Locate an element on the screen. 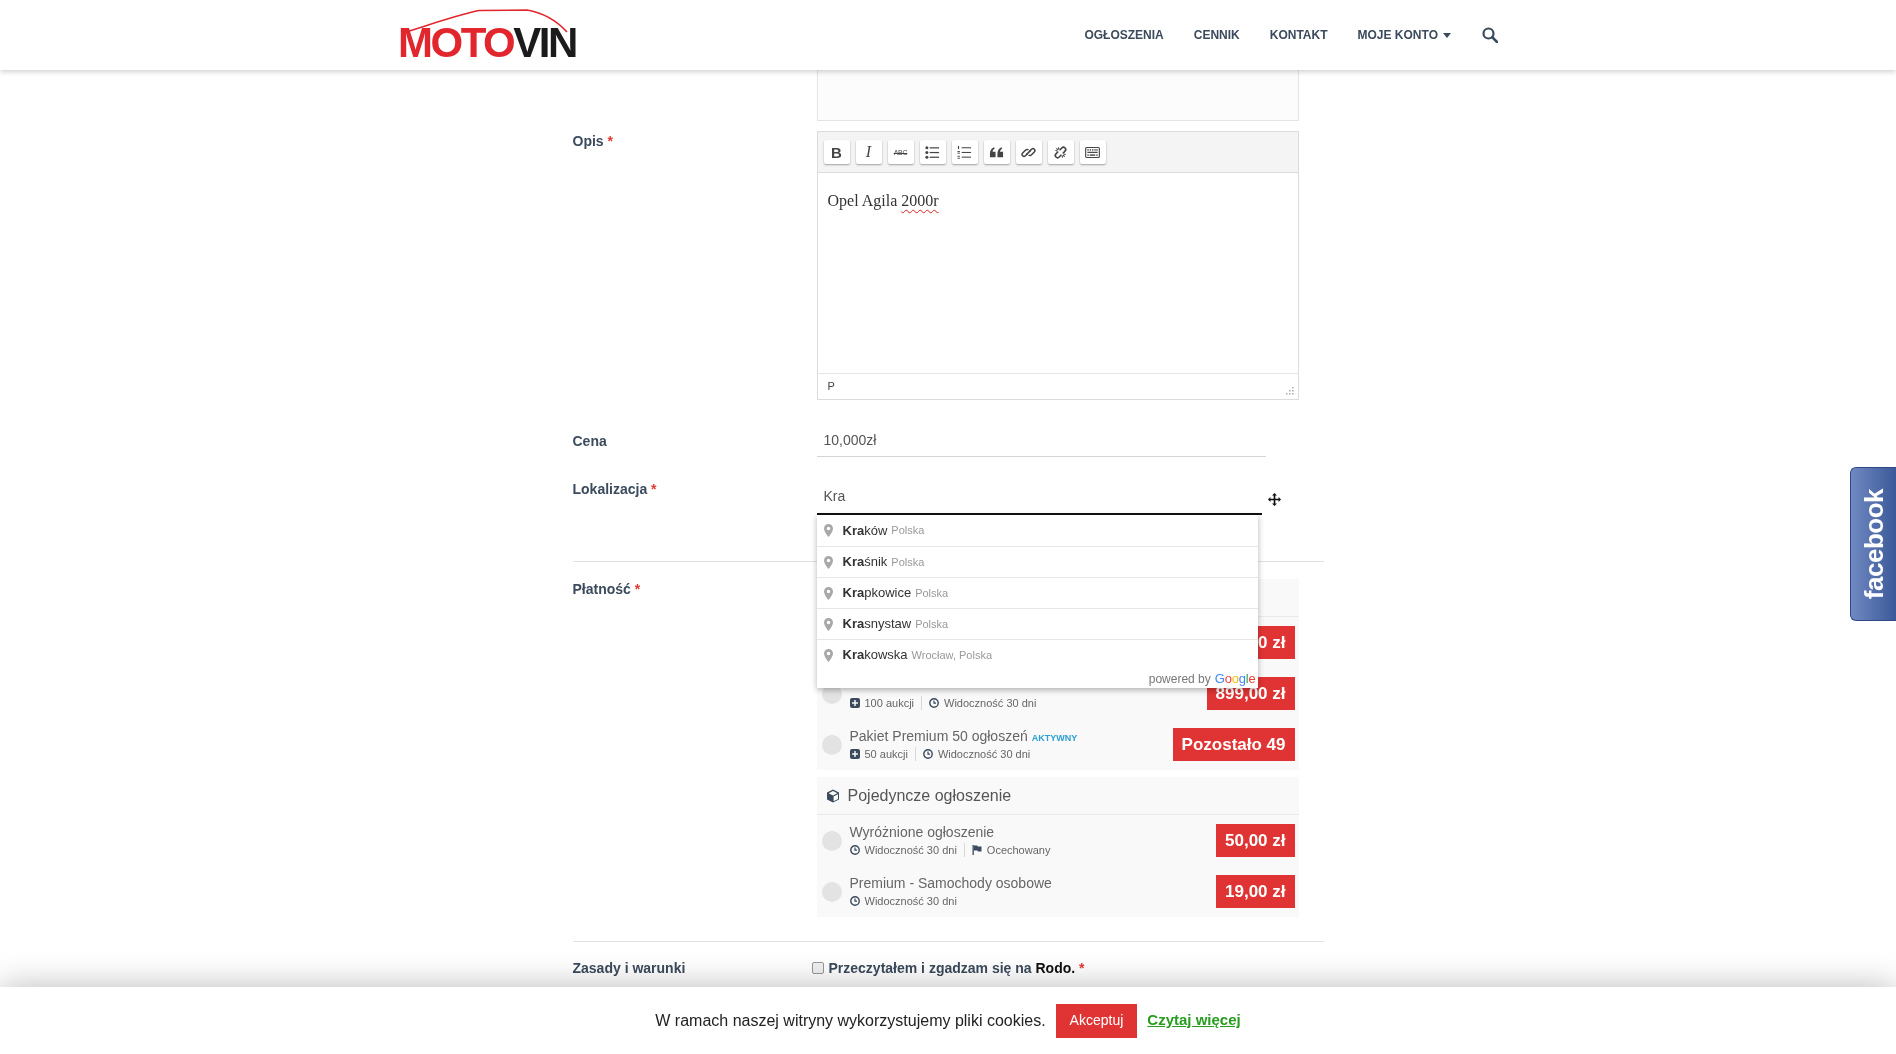  quote-icon is located at coordinates (996, 152).